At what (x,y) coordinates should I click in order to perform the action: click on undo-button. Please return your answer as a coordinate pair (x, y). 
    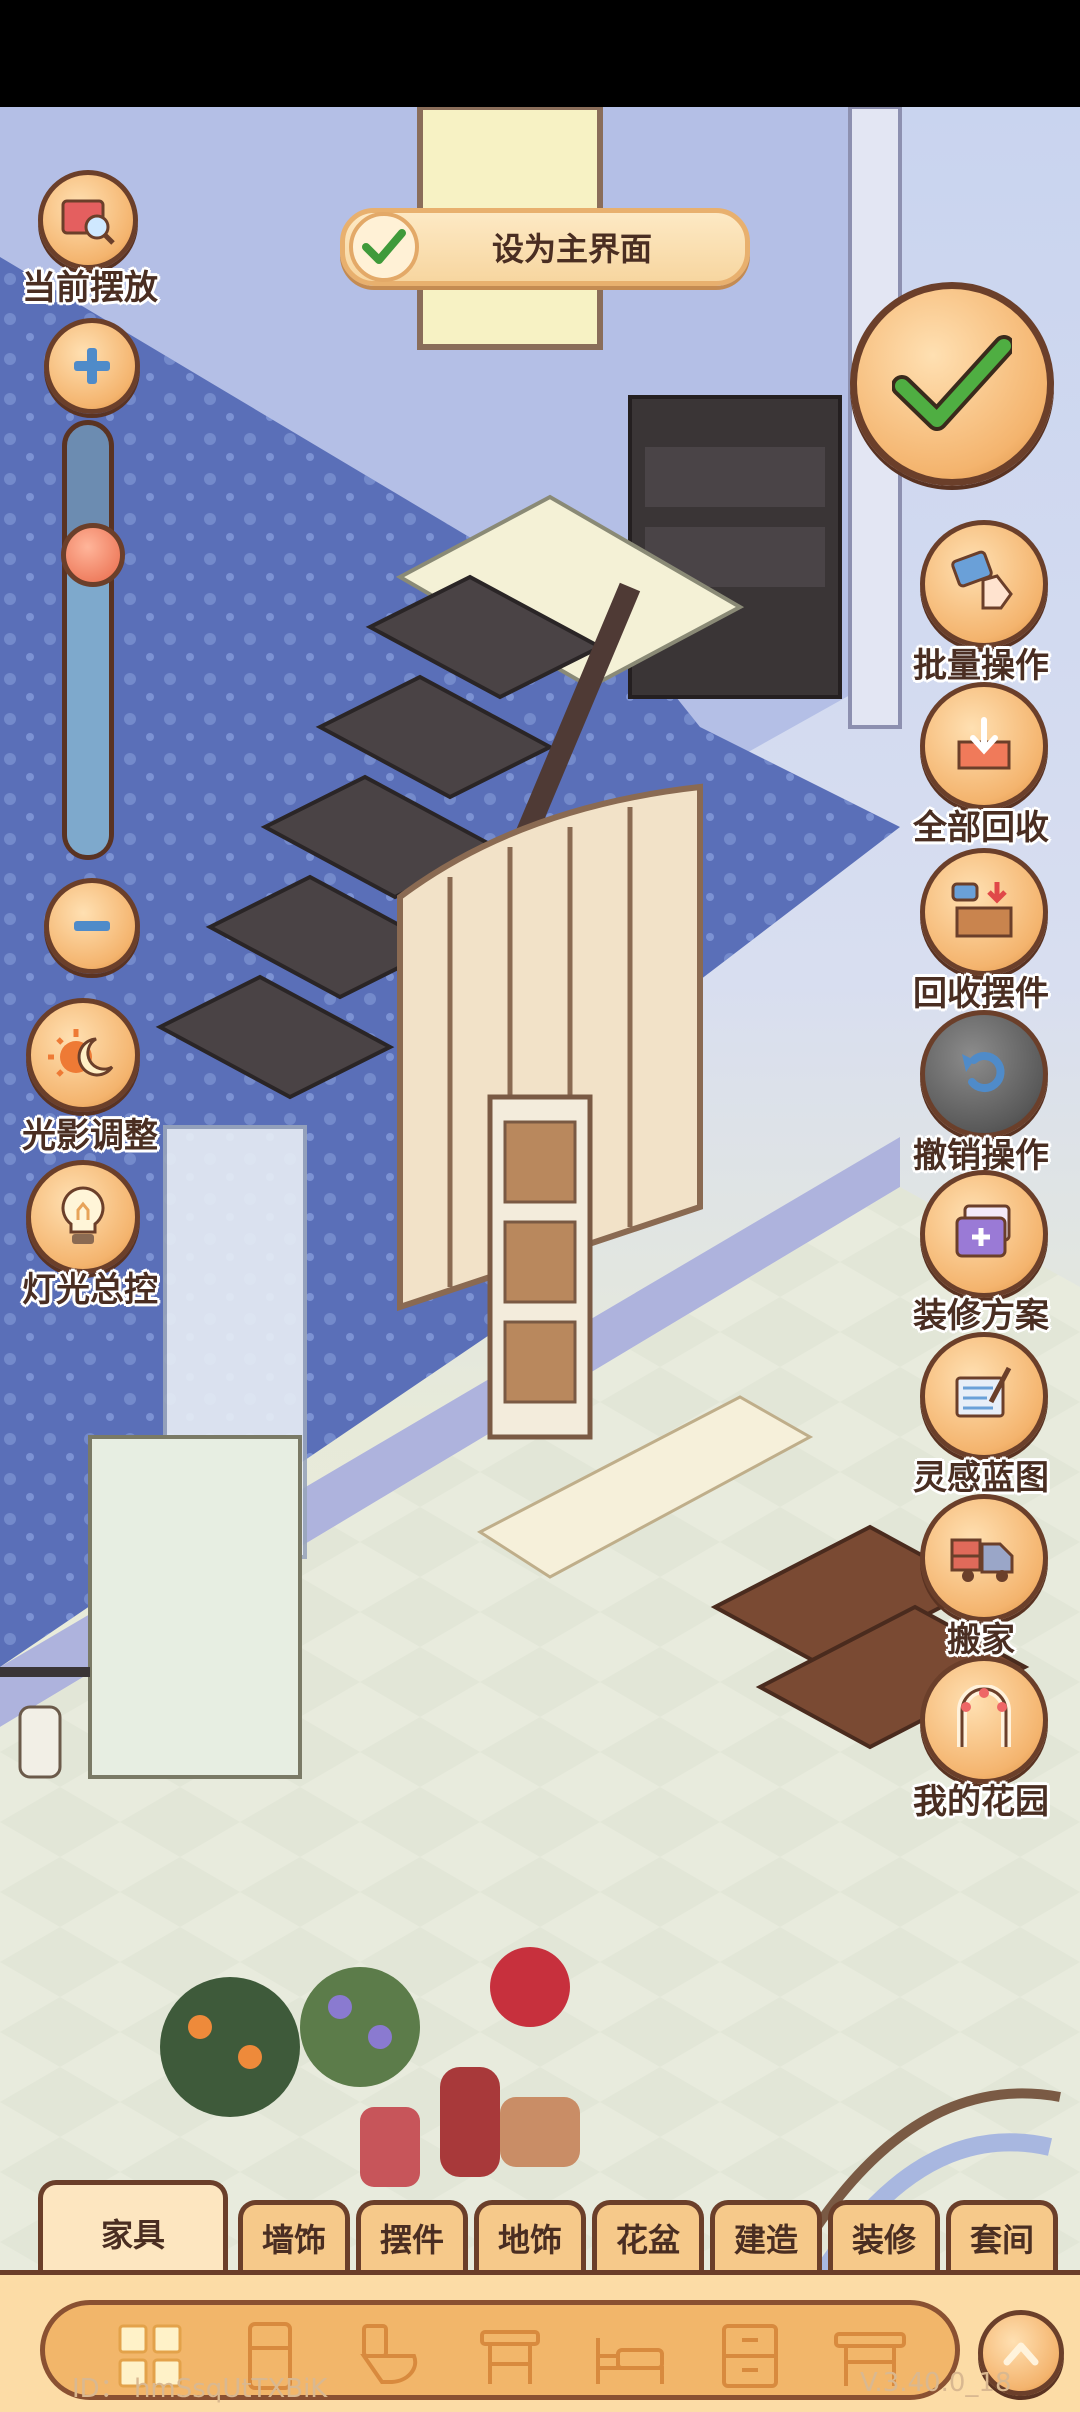
    Looking at the image, I should click on (984, 1074).